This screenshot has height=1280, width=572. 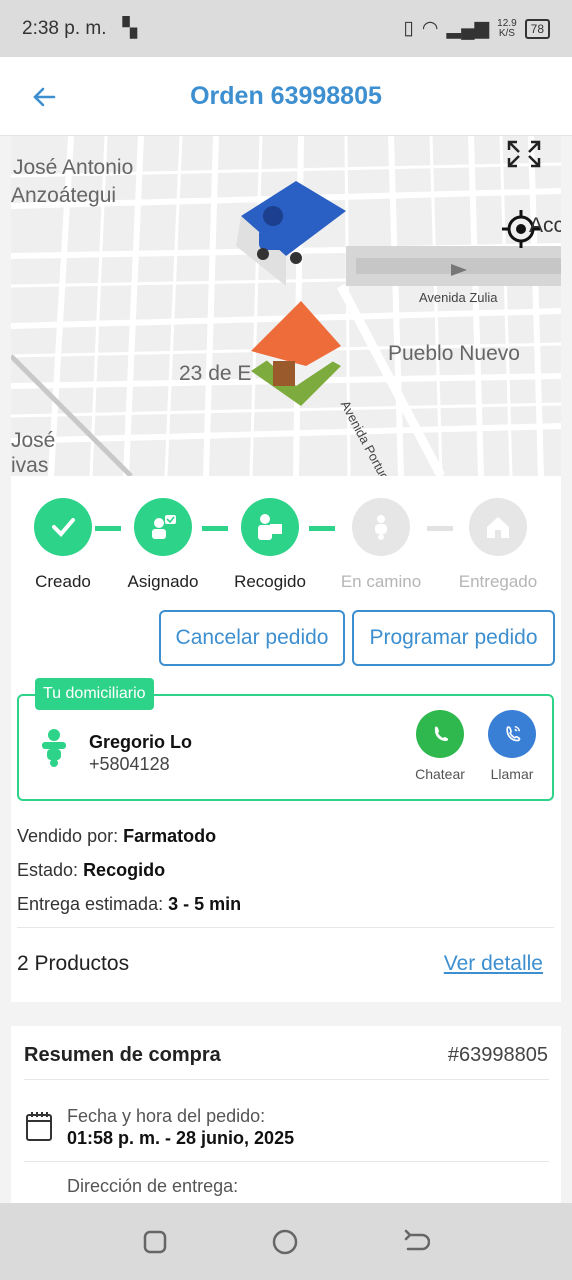 What do you see at coordinates (64, 195) in the screenshot?
I see `map-label: Anzoátegui` at bounding box center [64, 195].